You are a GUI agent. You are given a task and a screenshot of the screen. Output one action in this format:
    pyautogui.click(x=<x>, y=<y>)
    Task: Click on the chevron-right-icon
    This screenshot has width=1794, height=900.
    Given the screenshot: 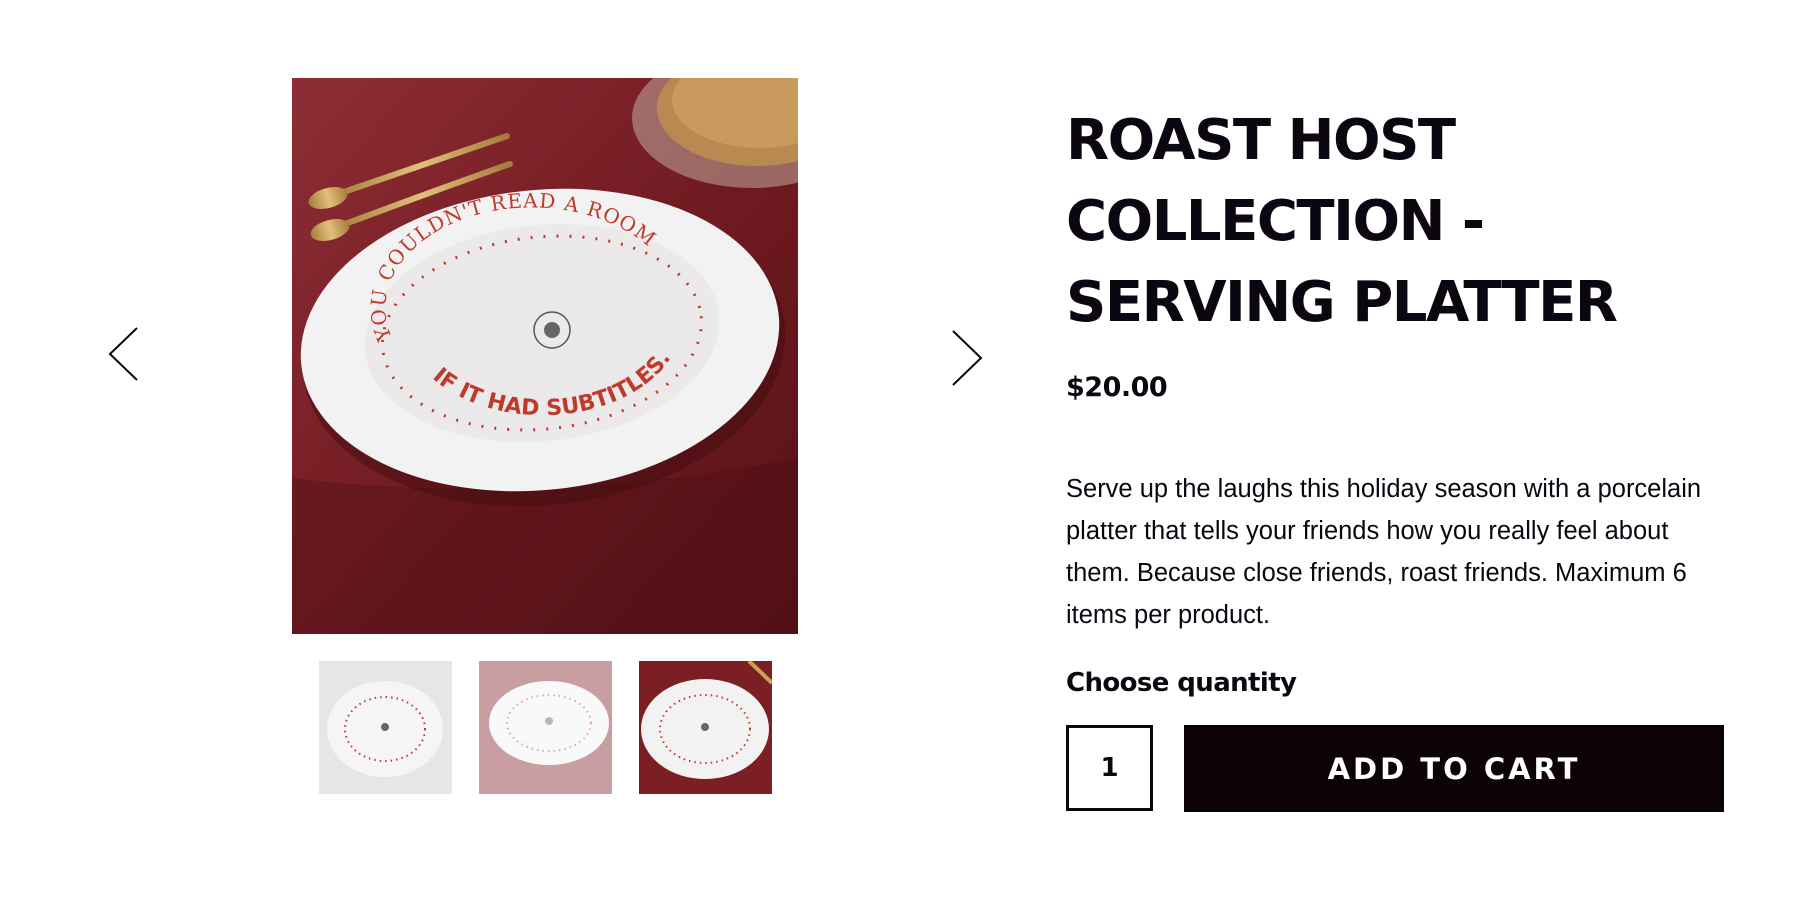 What is the action you would take?
    pyautogui.click(x=967, y=358)
    